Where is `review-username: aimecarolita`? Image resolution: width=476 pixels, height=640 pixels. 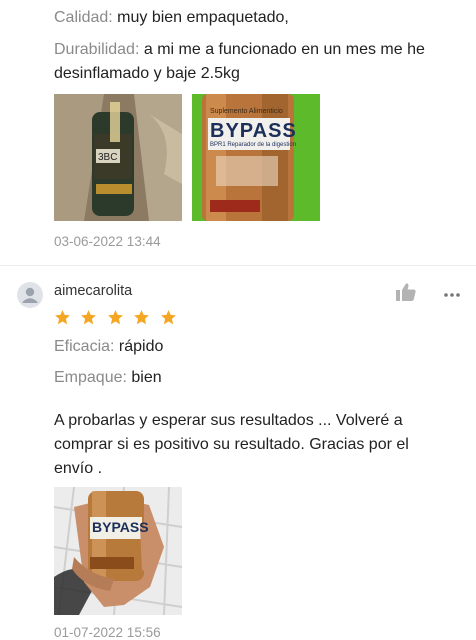 review-username: aimecarolita is located at coordinates (93, 291).